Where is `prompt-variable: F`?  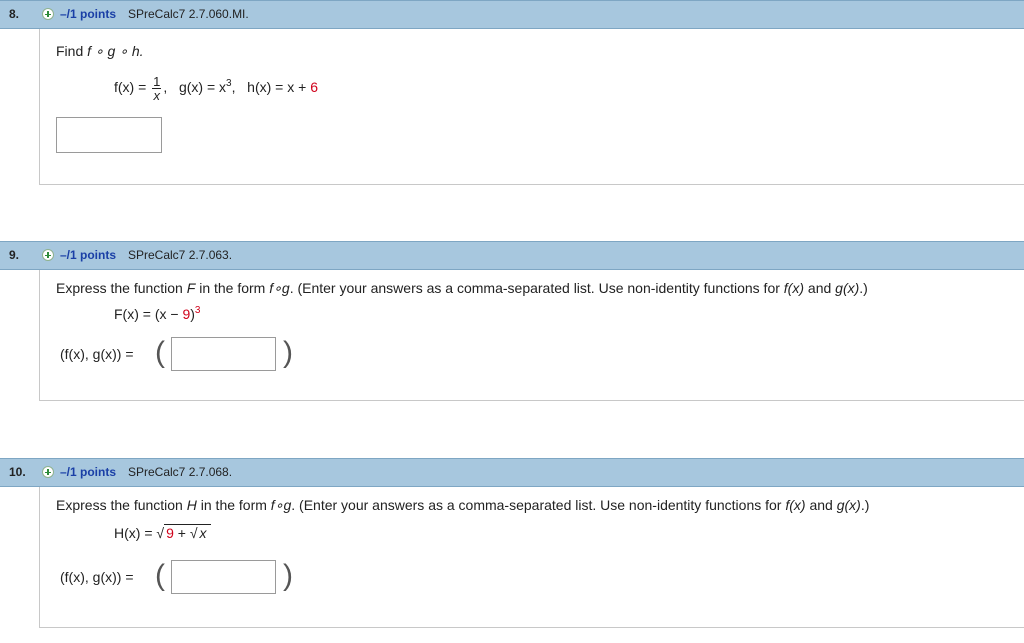
prompt-variable: F is located at coordinates (191, 288).